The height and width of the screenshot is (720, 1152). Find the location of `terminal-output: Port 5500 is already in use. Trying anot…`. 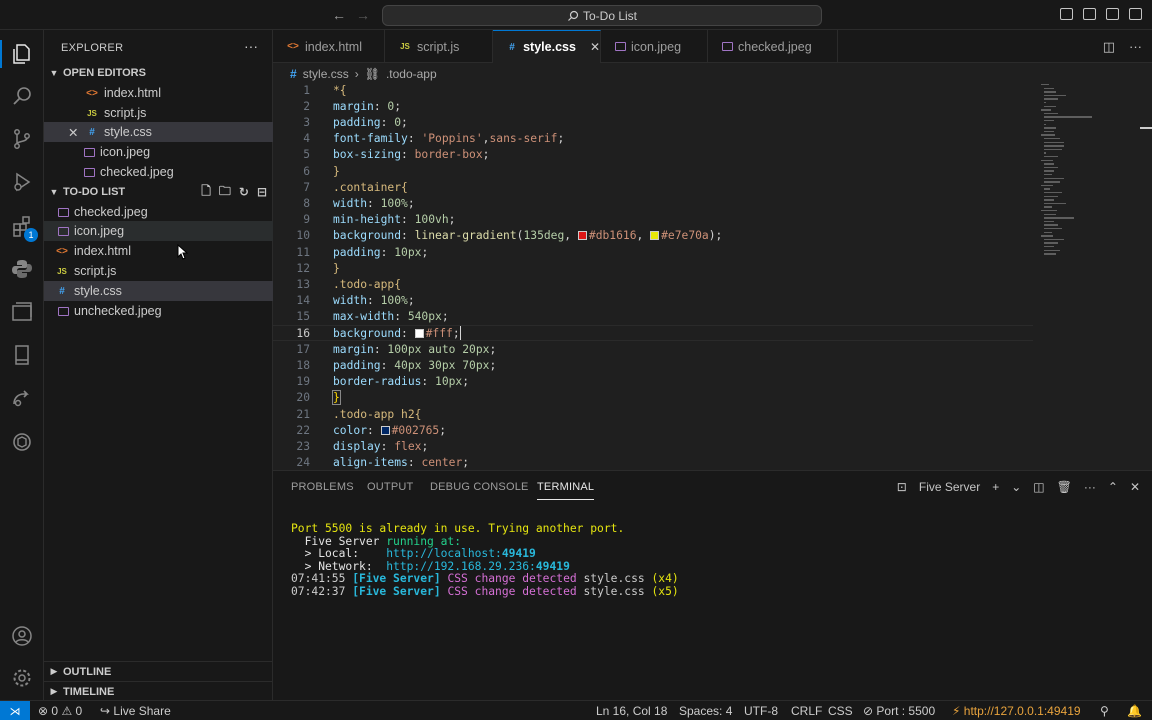

terminal-output: Port 5500 is already in use. Trying anot… is located at coordinates (485, 560).